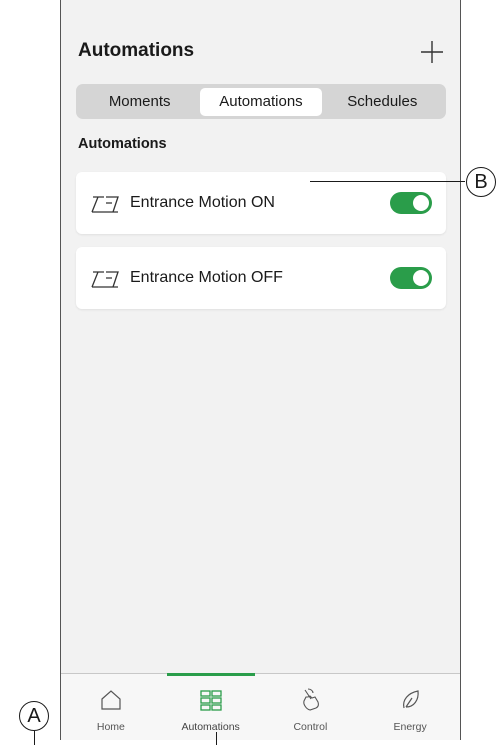 The height and width of the screenshot is (745, 502). I want to click on grid-icon, so click(211, 700).